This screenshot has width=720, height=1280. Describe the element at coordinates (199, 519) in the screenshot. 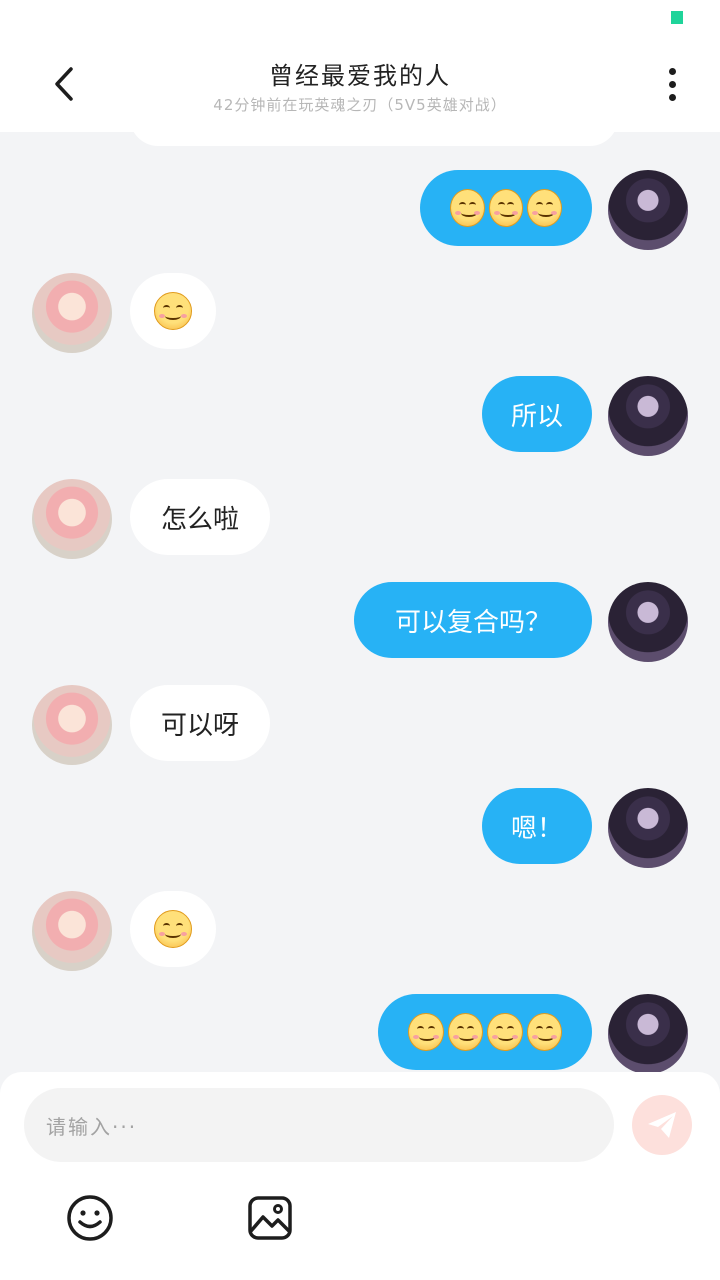

I see `message-text: 怎么啦` at that location.